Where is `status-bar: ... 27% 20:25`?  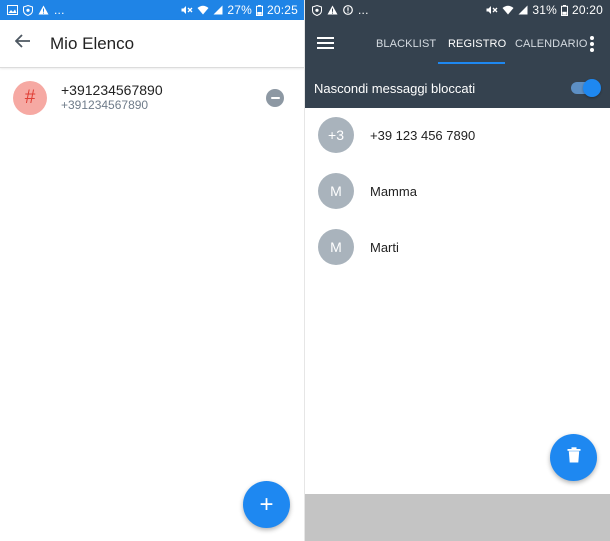
status-bar: ... 27% 20:25 is located at coordinates (152, 10).